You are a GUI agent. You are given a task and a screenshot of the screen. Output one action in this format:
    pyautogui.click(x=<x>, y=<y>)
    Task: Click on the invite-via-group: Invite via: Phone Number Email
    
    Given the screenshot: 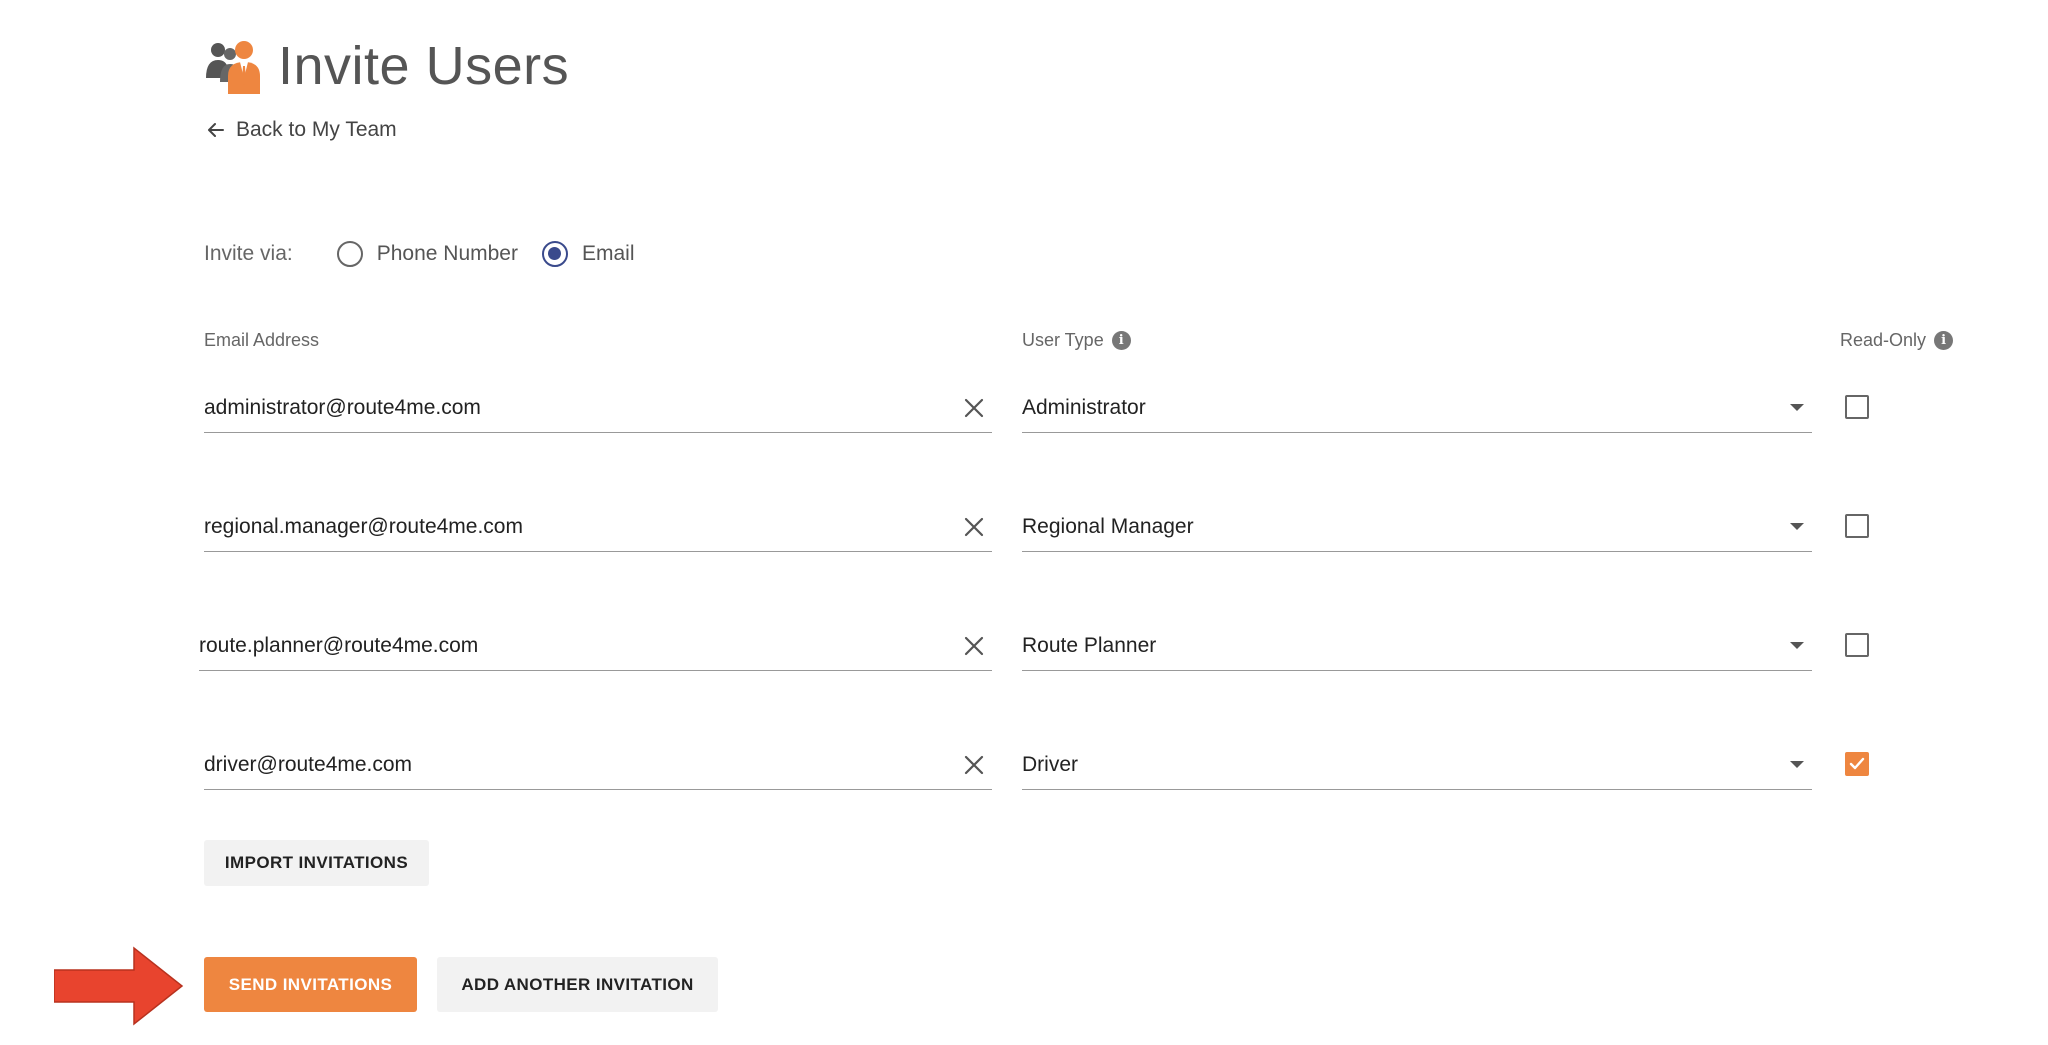 What is the action you would take?
    pyautogui.click(x=431, y=254)
    